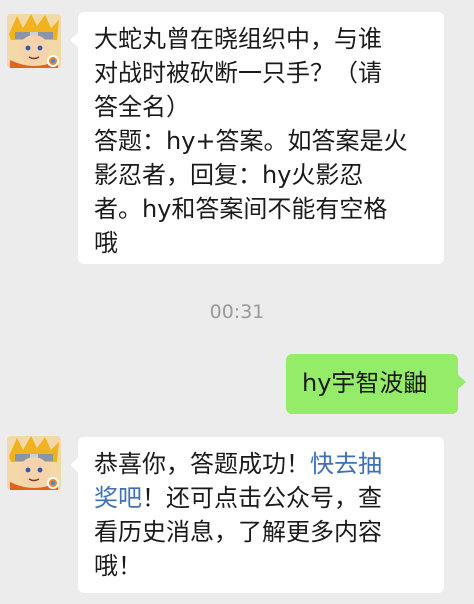  What do you see at coordinates (365, 383) in the screenshot?
I see `message-text: hy宇智波鼬` at bounding box center [365, 383].